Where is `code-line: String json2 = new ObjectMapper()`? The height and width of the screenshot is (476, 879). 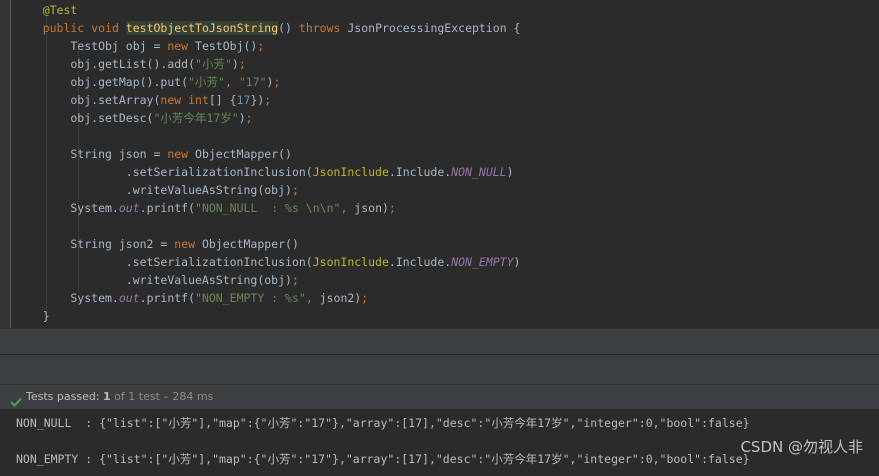 code-line: String json2 = new ObjectMapper() is located at coordinates (439, 244).